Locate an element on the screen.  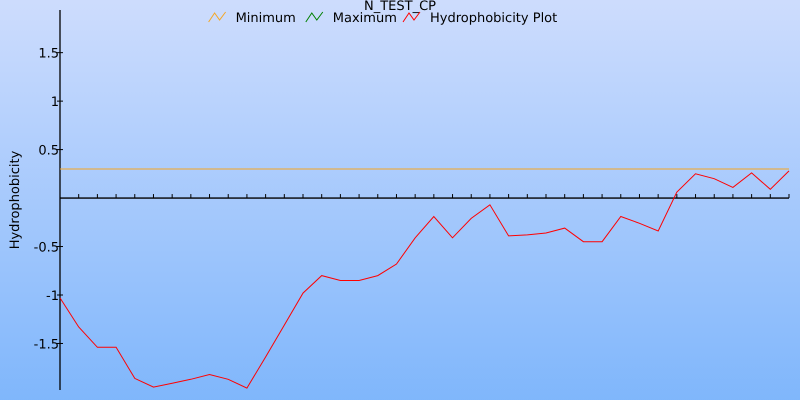
y-tick-label: 1 is located at coordinates (54, 102).